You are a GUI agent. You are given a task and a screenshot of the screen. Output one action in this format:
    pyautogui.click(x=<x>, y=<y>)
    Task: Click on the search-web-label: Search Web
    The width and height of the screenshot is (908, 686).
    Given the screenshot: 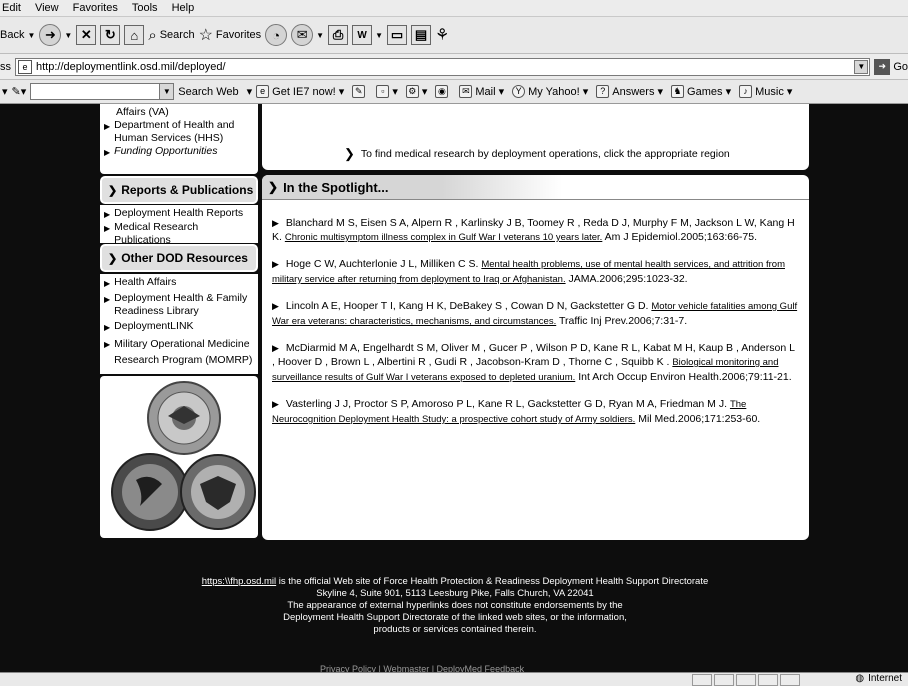 What is the action you would take?
    pyautogui.click(x=208, y=91)
    